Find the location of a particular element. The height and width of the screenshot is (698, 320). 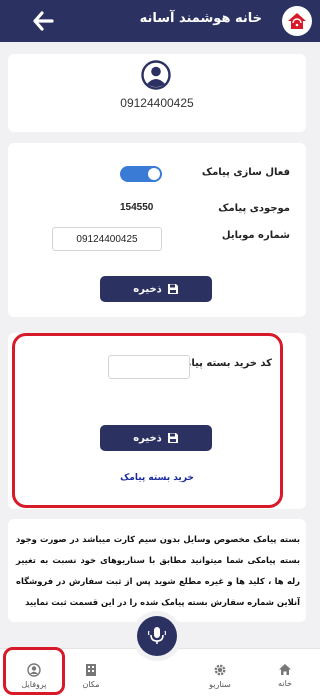

profile-nav-highlight-frame is located at coordinates (34, 671).